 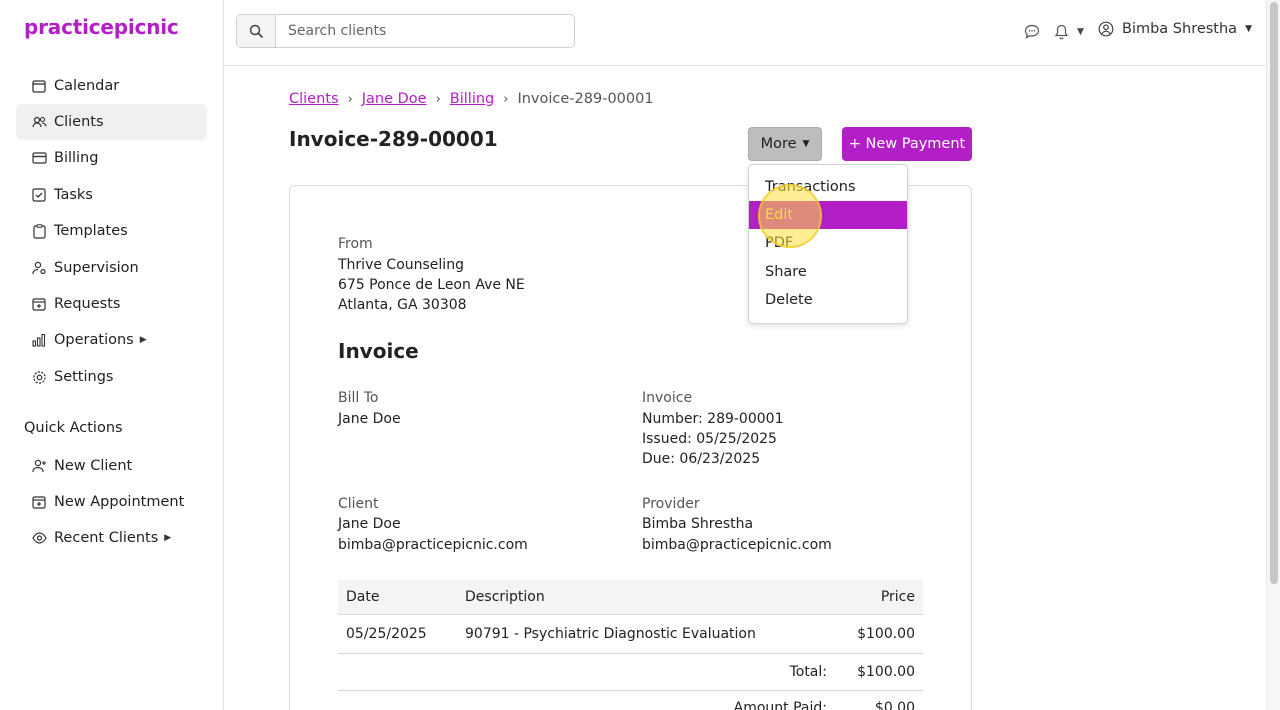 I want to click on table-header-date: Date, so click(x=363, y=597).